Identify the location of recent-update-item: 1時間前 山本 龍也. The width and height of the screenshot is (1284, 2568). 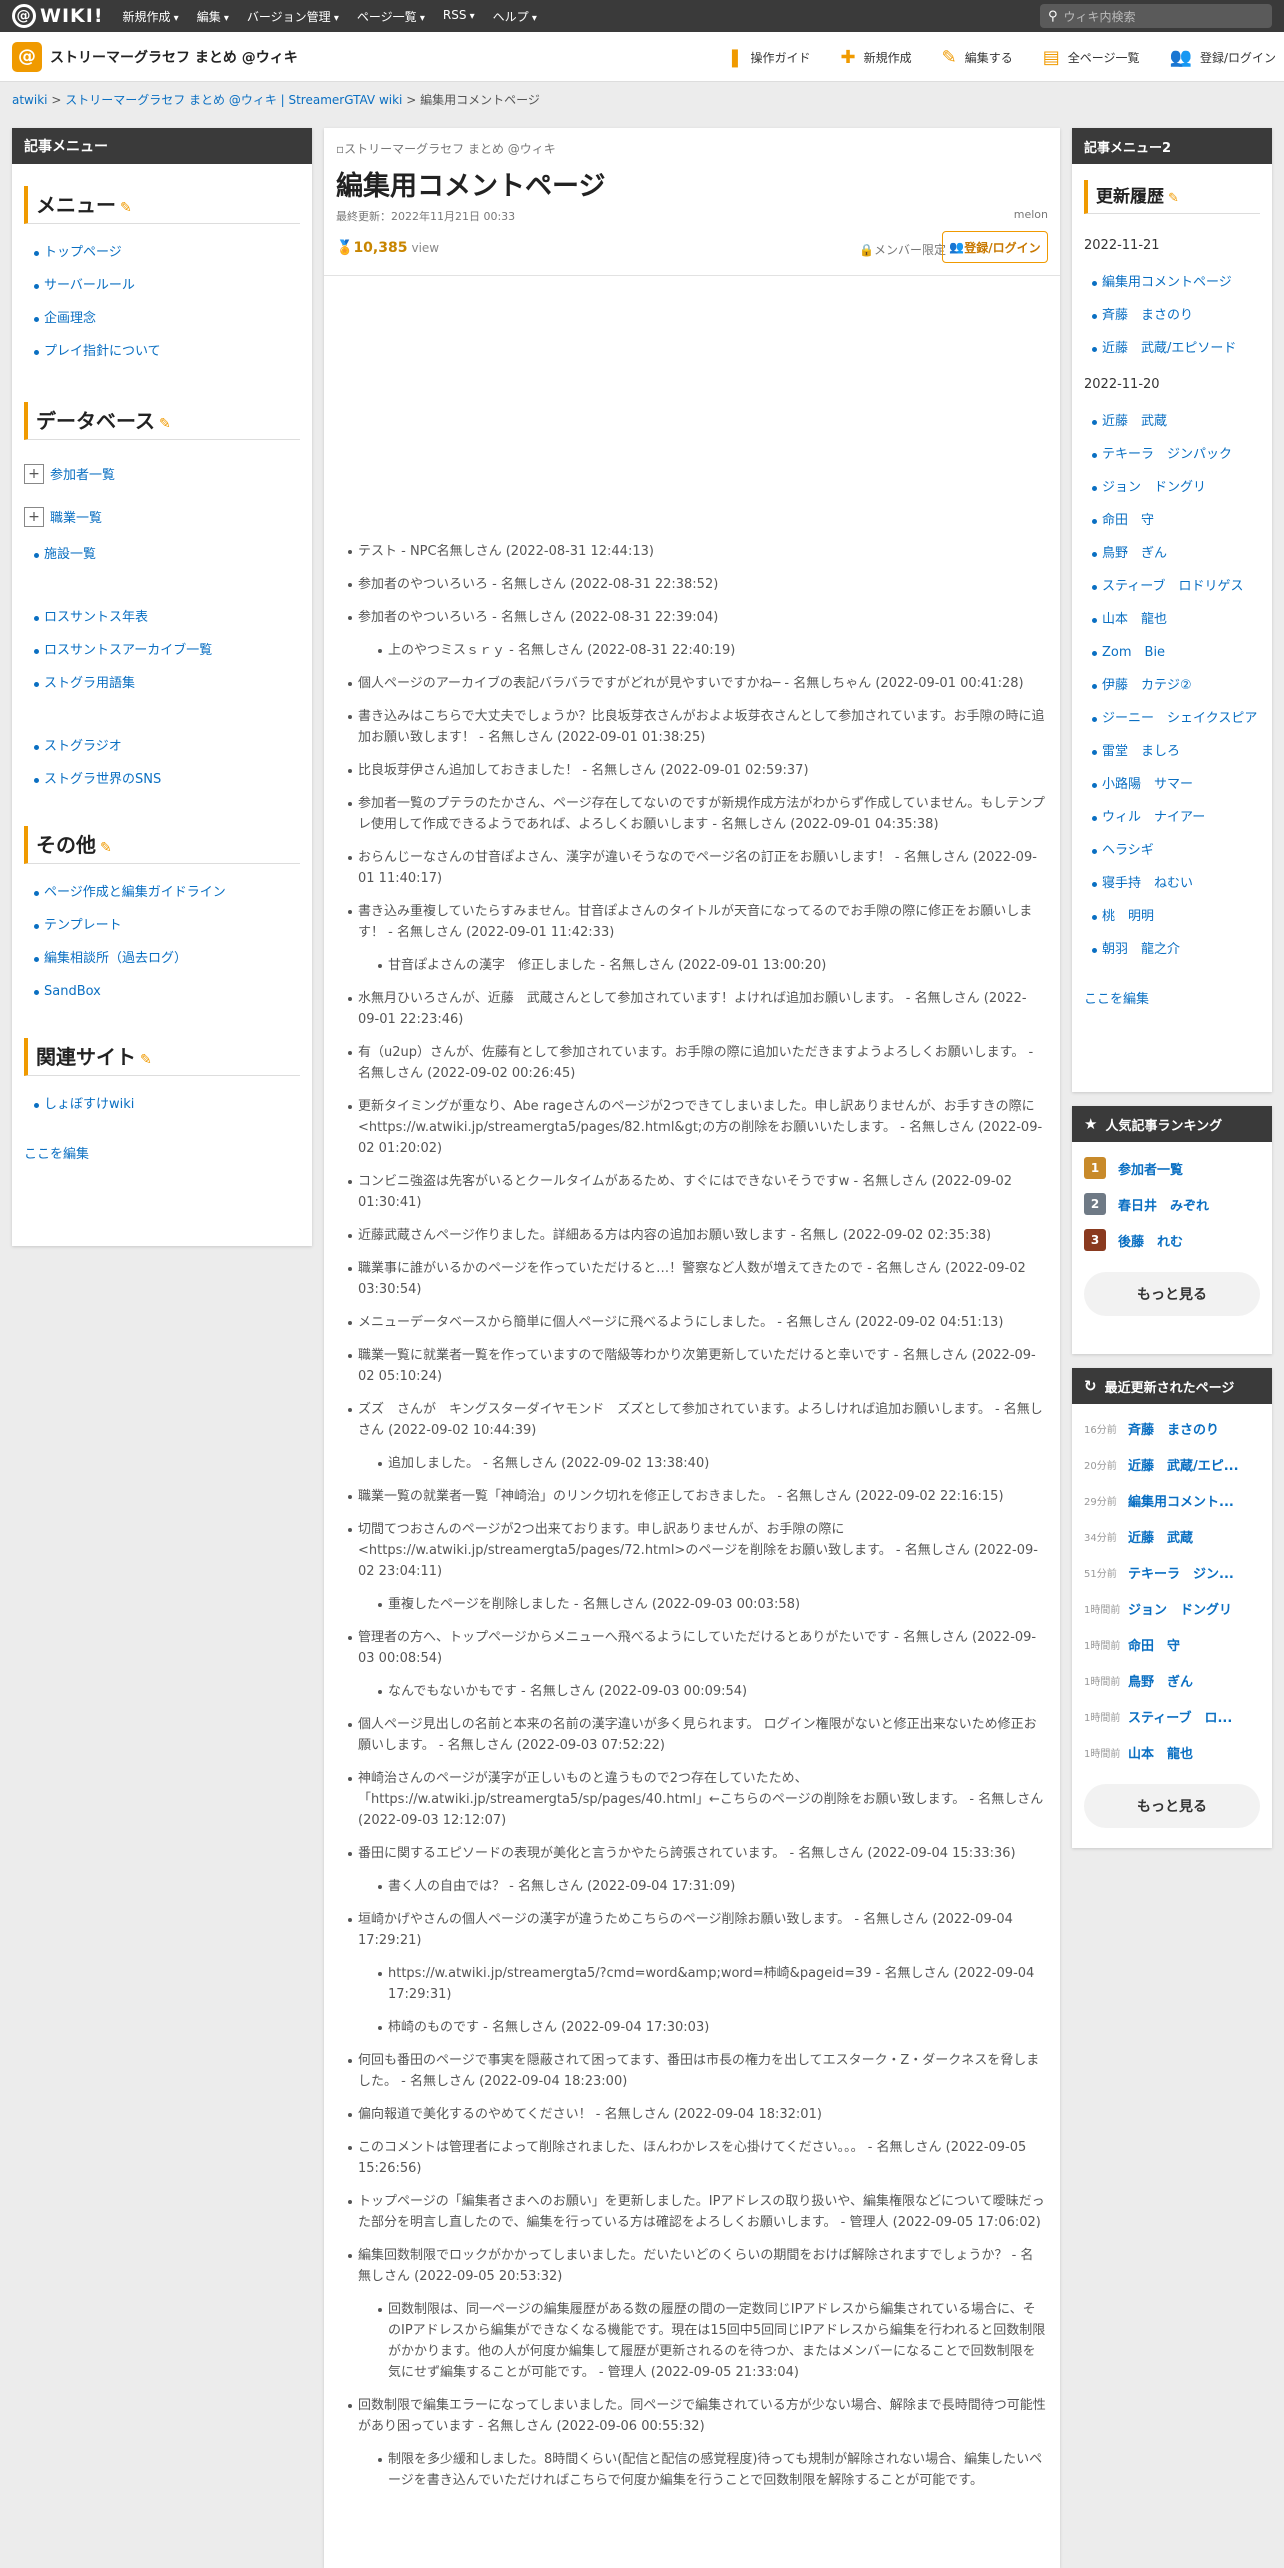
(1172, 1752).